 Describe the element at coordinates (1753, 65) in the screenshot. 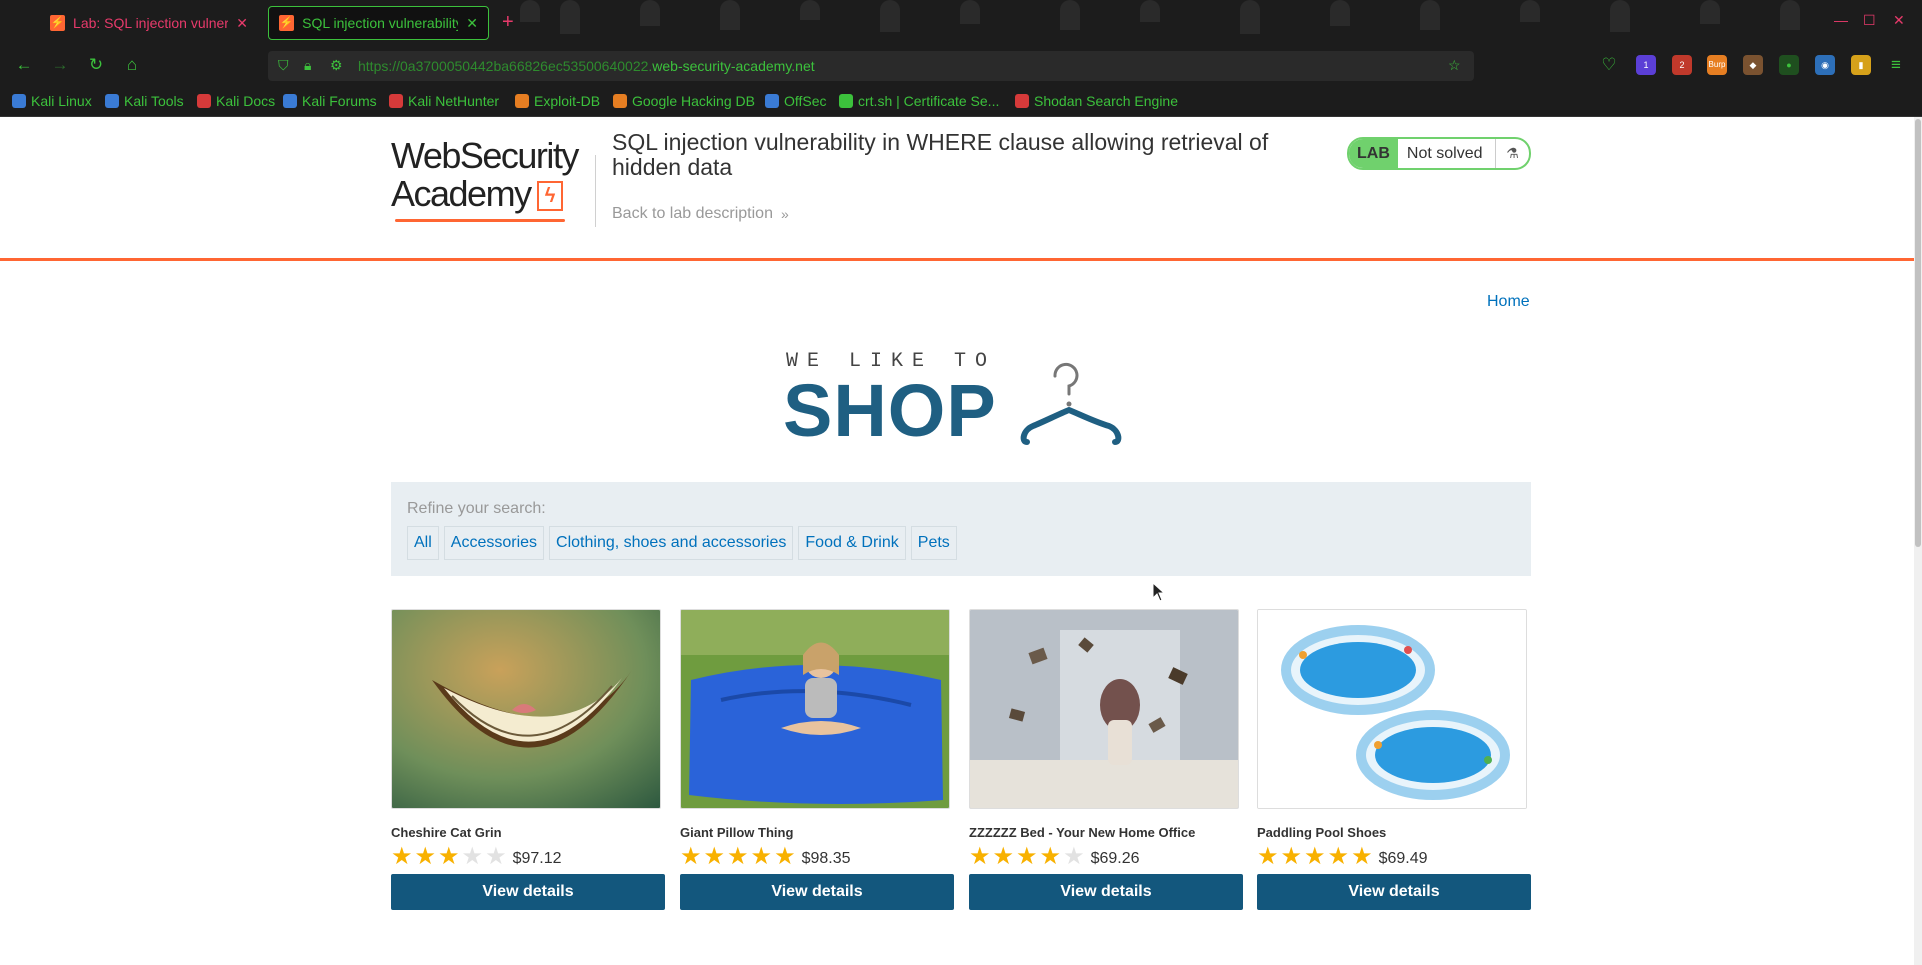

I see `extension-icon: ◆` at that location.